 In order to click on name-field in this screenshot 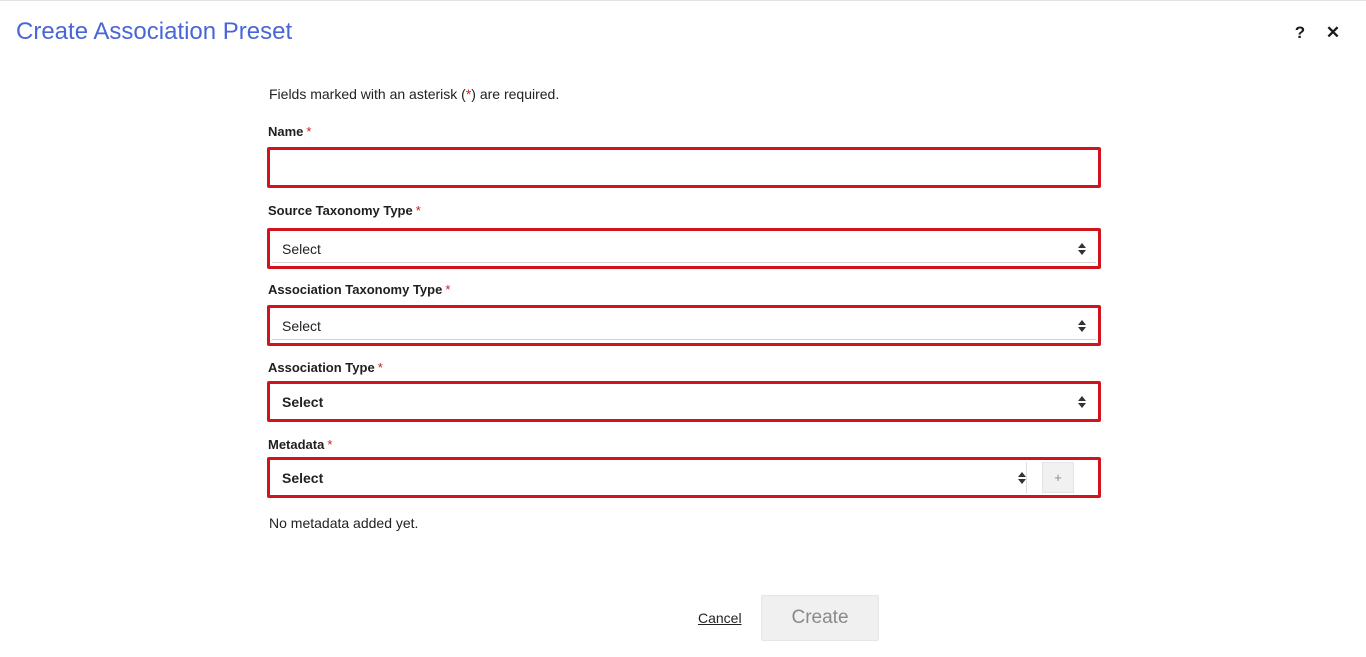, I will do `click(684, 167)`.